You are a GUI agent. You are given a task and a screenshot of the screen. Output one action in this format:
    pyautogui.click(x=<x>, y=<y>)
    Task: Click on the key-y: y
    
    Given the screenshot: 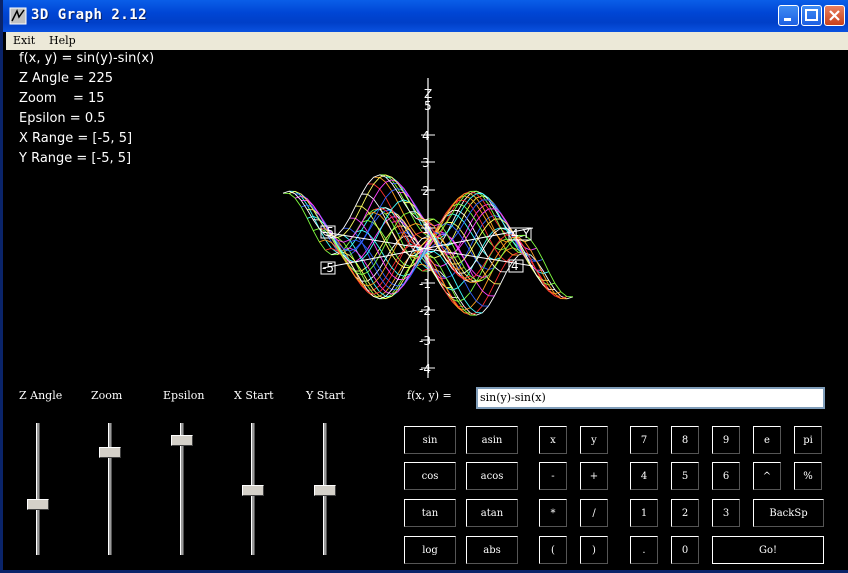 What is the action you would take?
    pyautogui.click(x=594, y=440)
    